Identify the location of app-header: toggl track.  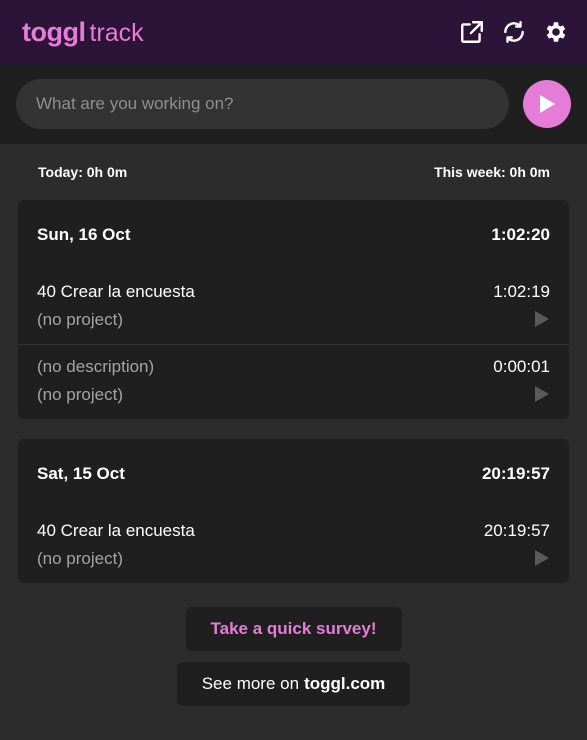
(293, 32).